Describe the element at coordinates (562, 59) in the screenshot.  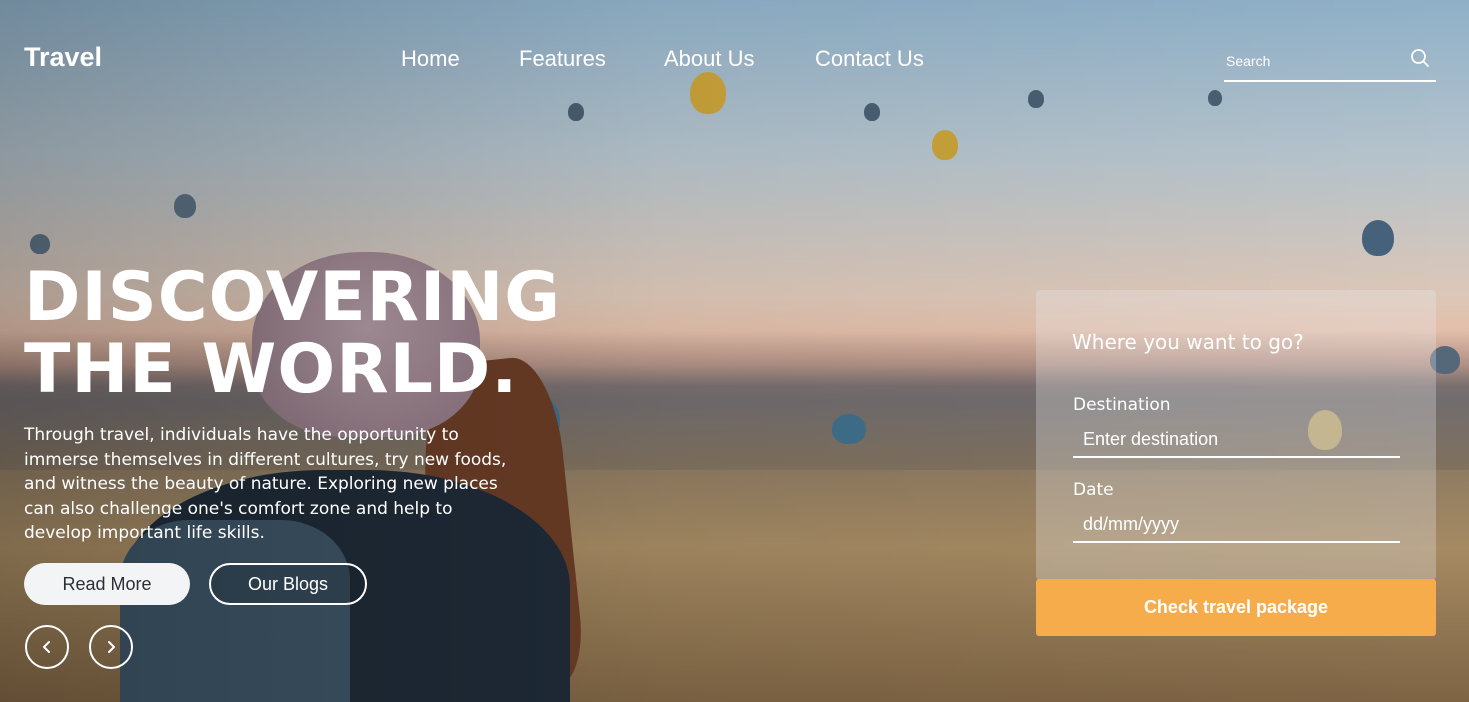
I see `nav-item-features: Features` at that location.